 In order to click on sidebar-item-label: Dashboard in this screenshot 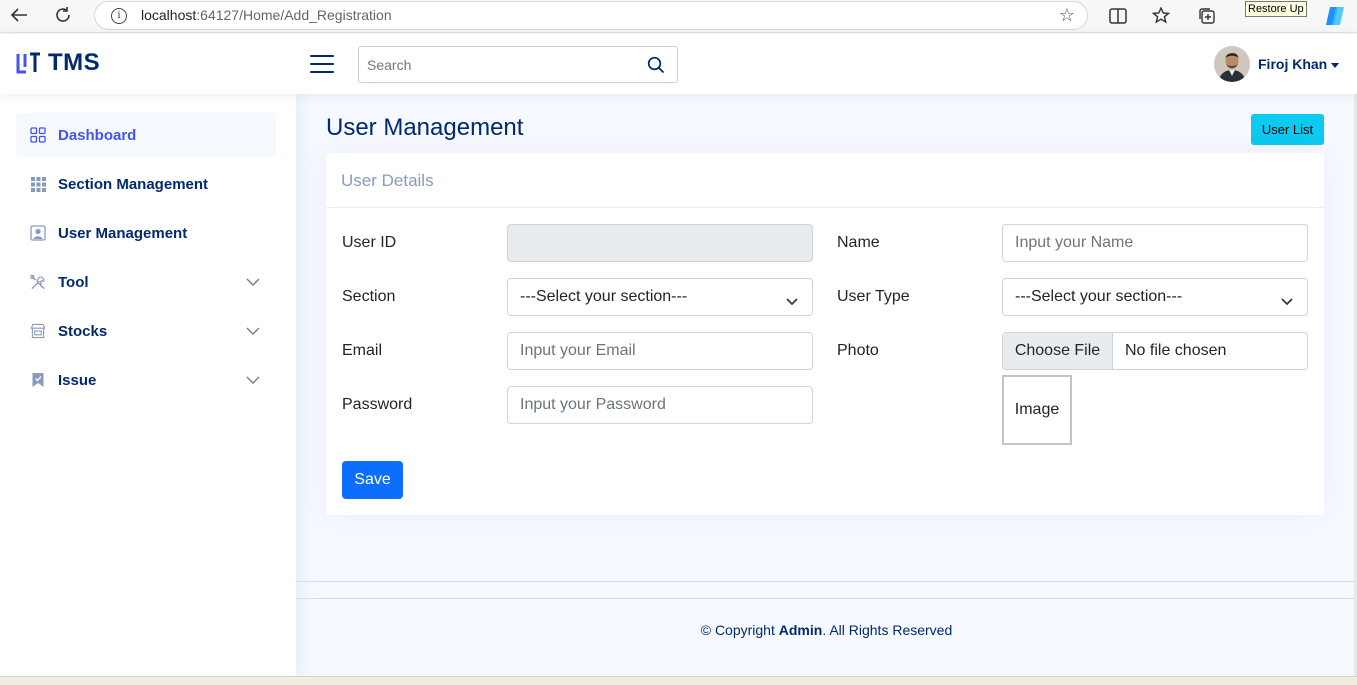, I will do `click(97, 135)`.